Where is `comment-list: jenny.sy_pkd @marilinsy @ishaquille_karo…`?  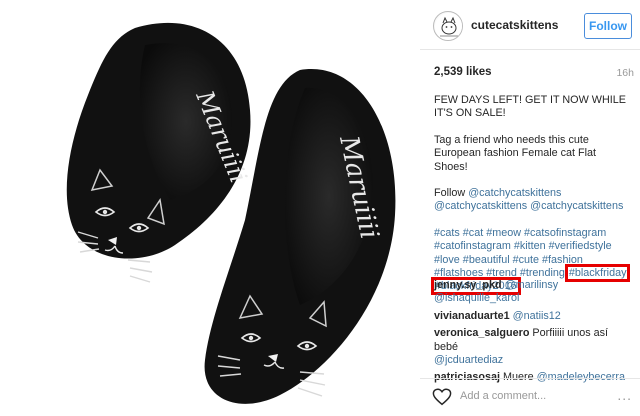
comment-list: jenny.sy_pkd @marilinsy @ishaquille_karo… is located at coordinates (534, 334).